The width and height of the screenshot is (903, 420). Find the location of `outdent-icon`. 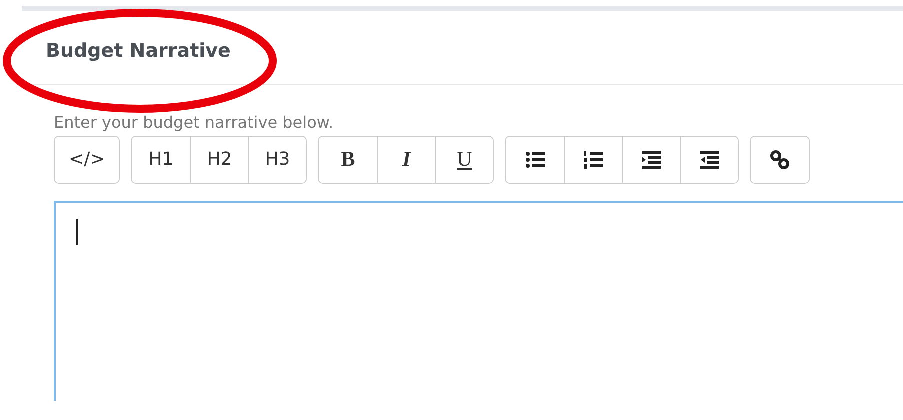

outdent-icon is located at coordinates (709, 160).